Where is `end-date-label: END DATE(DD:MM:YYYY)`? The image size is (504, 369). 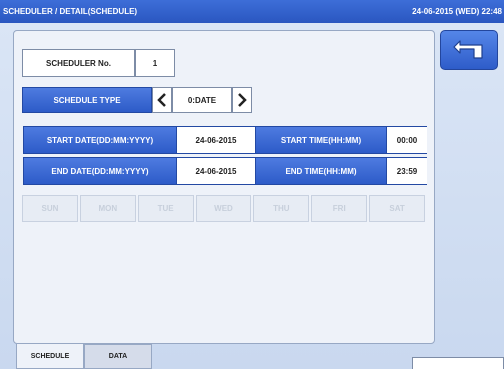
end-date-label: END DATE(DD:MM:YYYY) is located at coordinates (100, 171).